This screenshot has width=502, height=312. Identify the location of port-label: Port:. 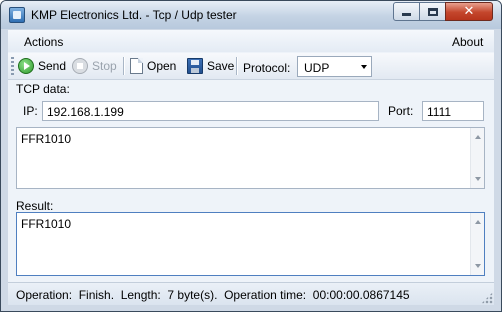
(401, 111).